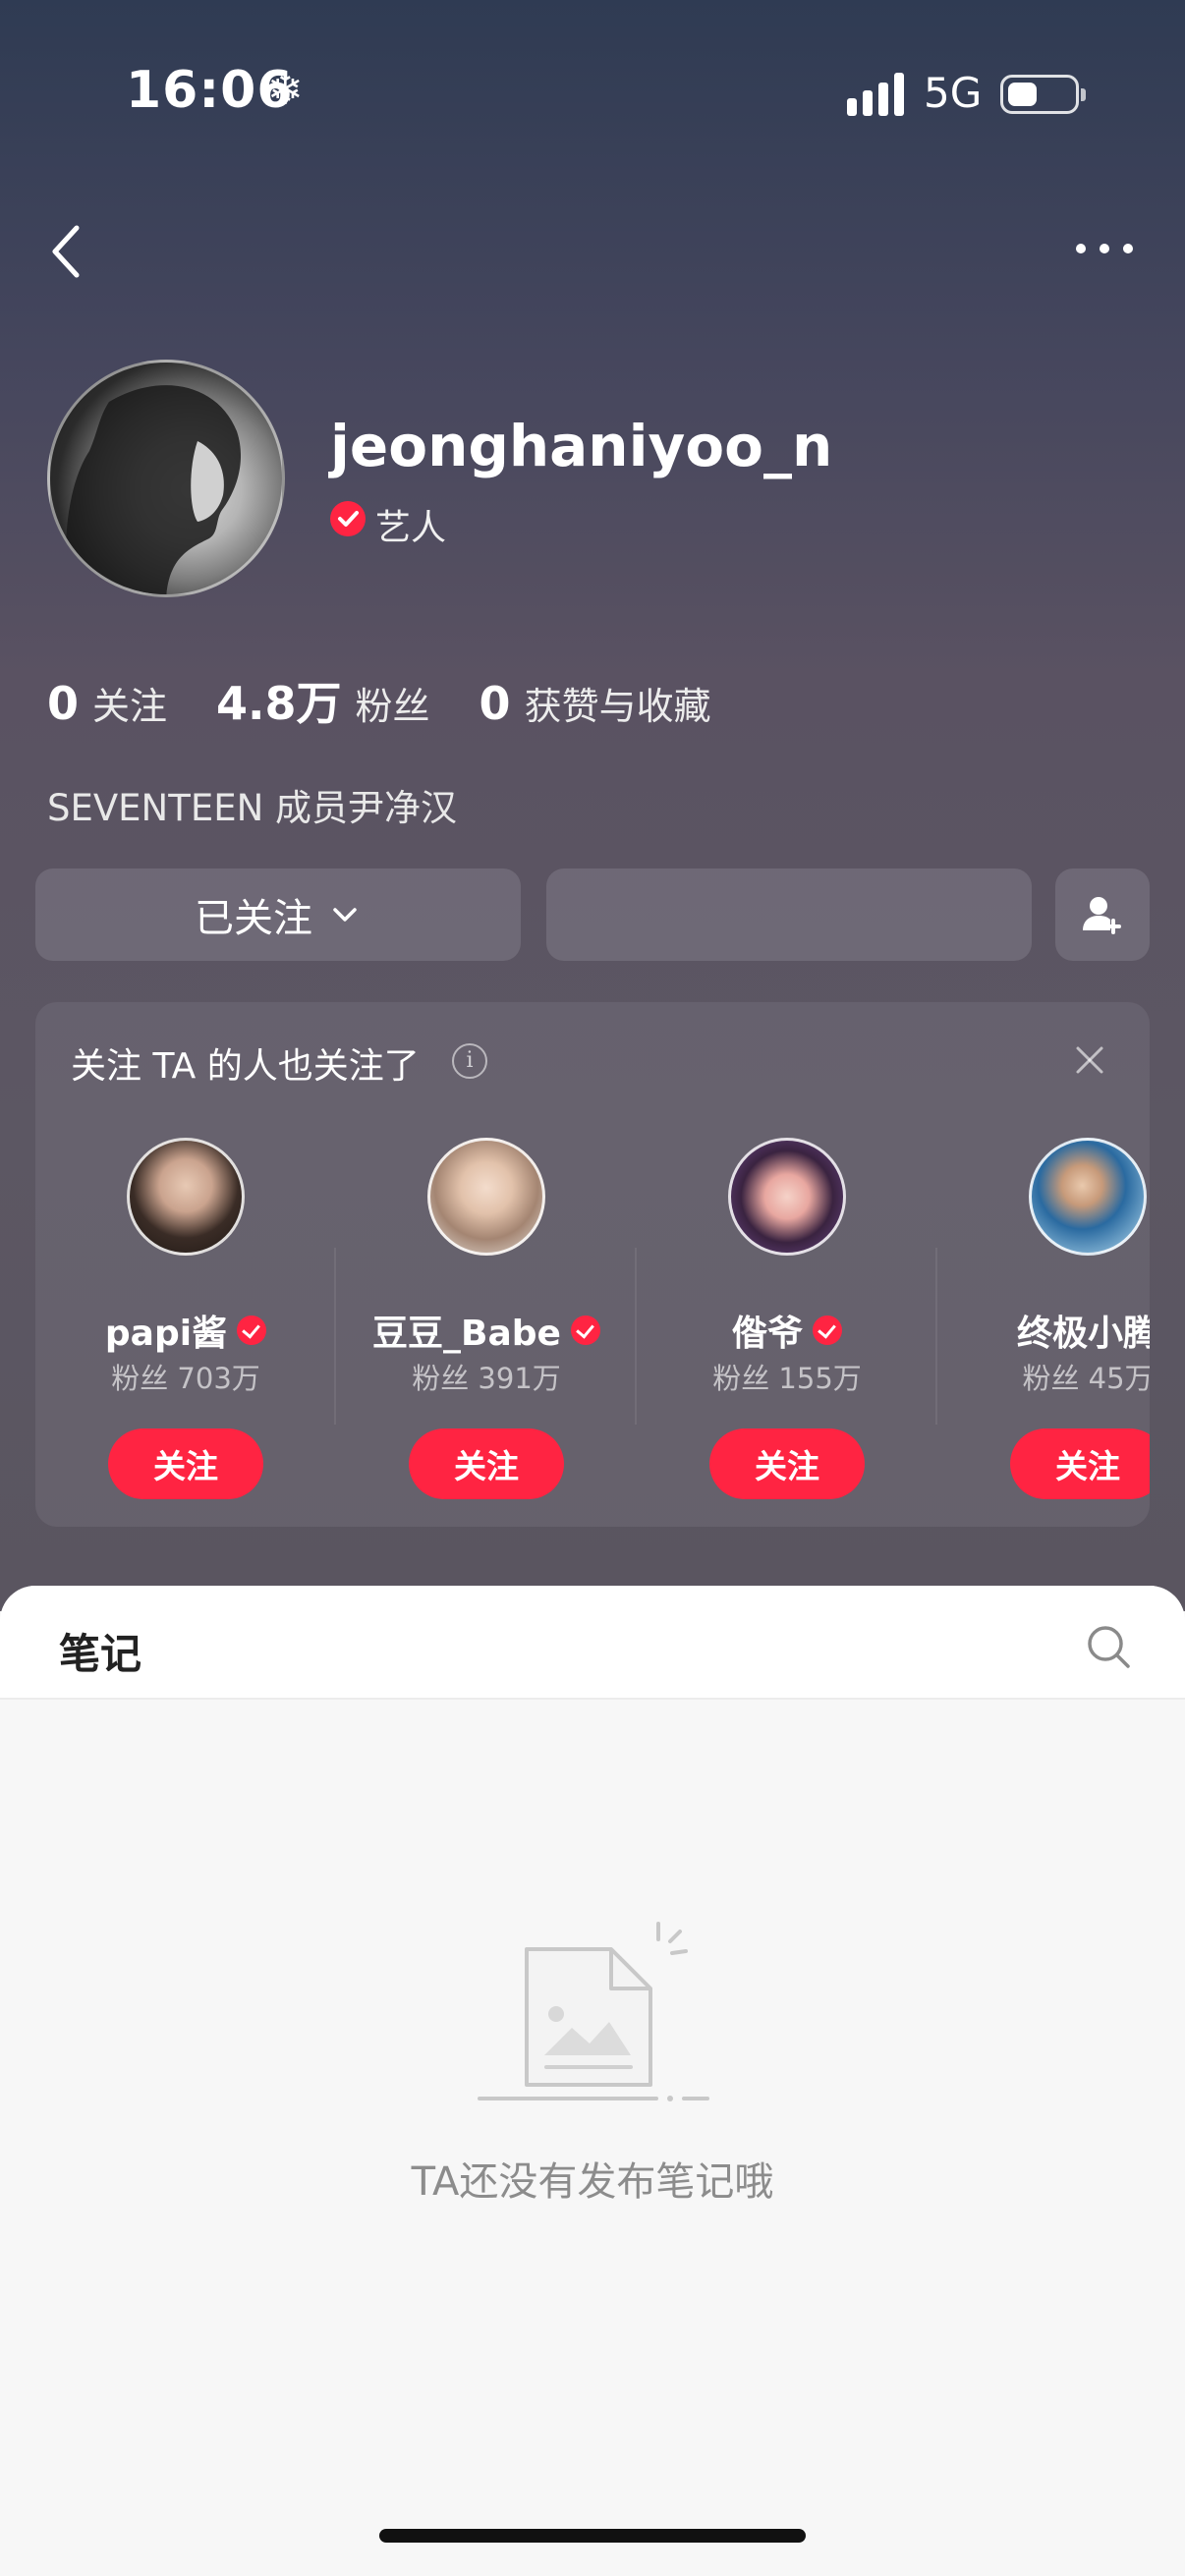 Image resolution: width=1185 pixels, height=2576 pixels. What do you see at coordinates (1089, 1060) in the screenshot?
I see `close-icon` at bounding box center [1089, 1060].